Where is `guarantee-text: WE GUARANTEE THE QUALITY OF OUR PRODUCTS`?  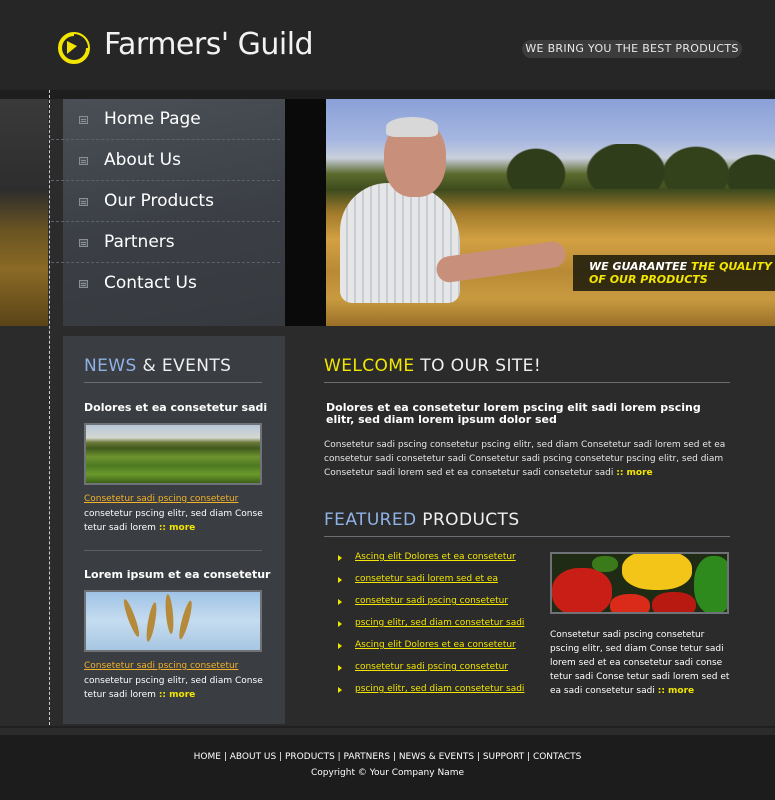 guarantee-text: WE GUARANTEE THE QUALITY OF OUR PRODUCTS is located at coordinates (680, 273).